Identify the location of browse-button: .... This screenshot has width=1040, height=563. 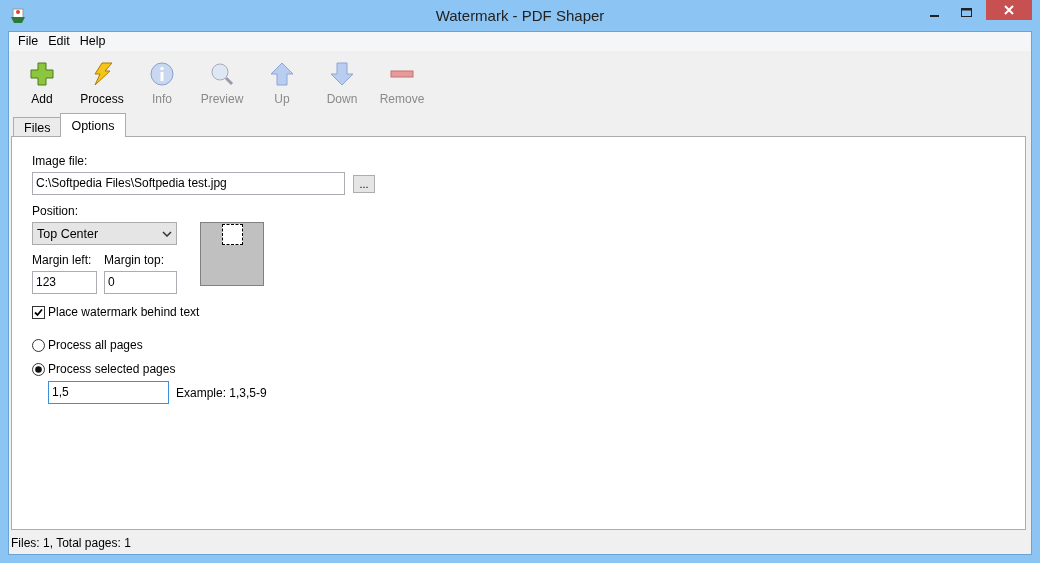
(364, 183).